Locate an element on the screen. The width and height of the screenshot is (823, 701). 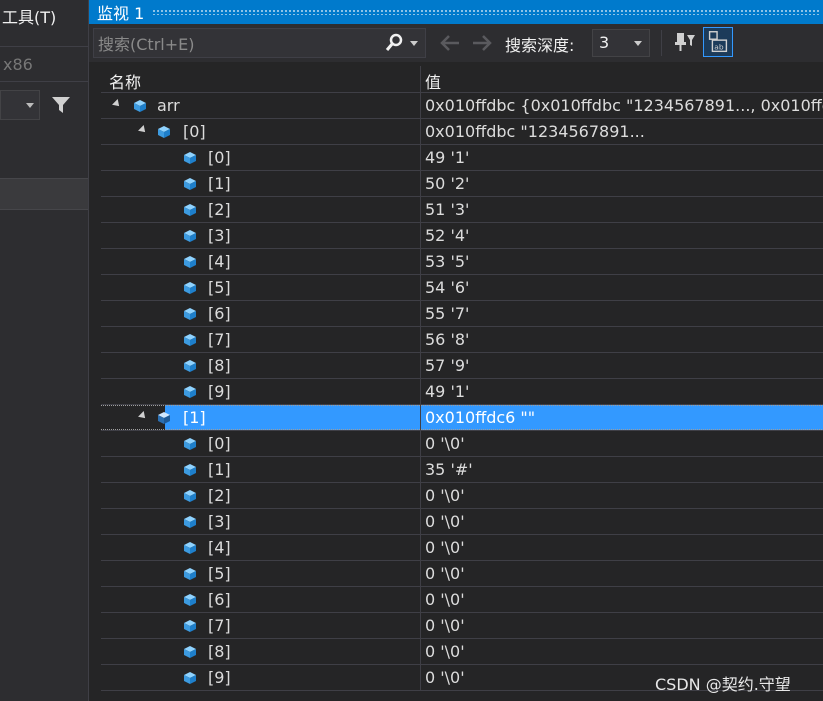
watch-row: [5] 0 '\0' is located at coordinates (462, 574).